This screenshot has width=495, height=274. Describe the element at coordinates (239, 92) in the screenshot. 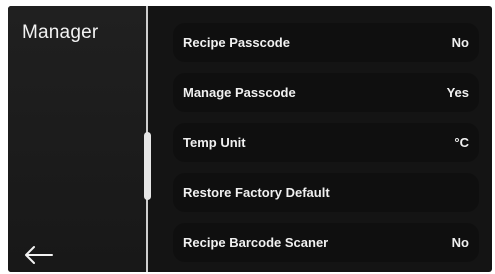

I see `setting-label: Manage Passcode` at that location.